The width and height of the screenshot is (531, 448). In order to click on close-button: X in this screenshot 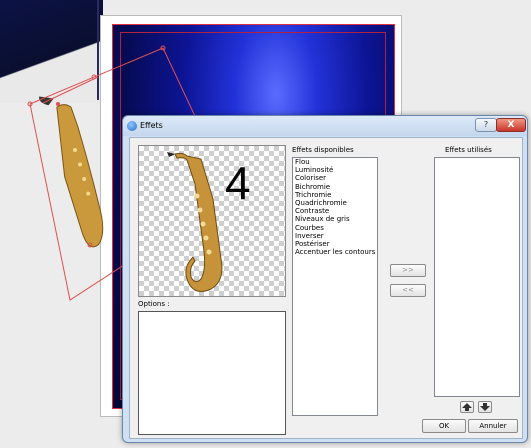, I will do `click(511, 125)`.